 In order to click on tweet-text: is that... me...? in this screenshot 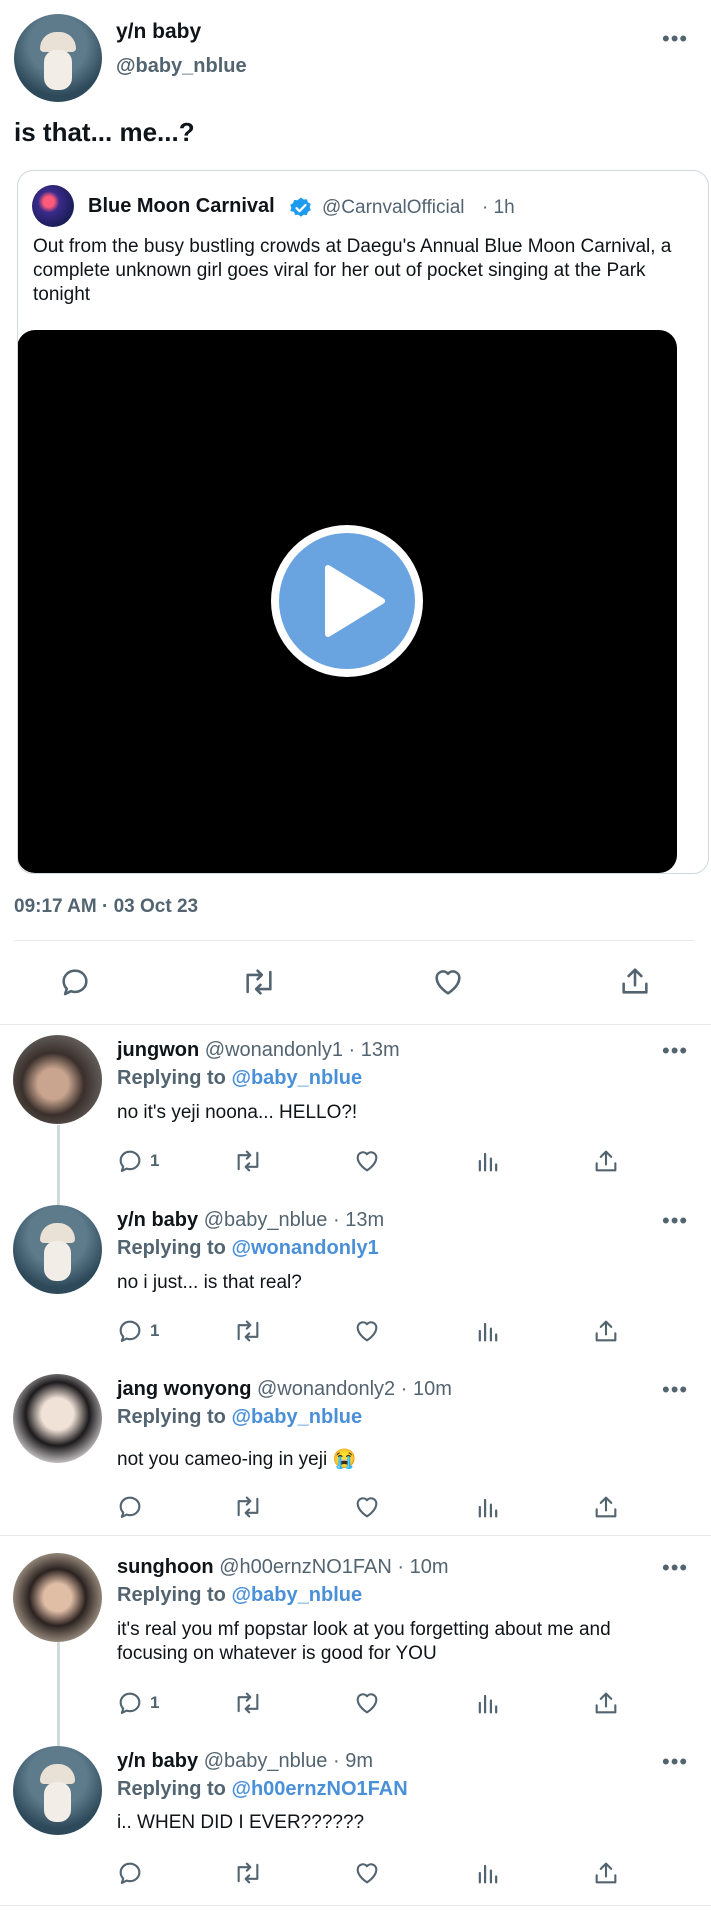, I will do `click(104, 132)`.